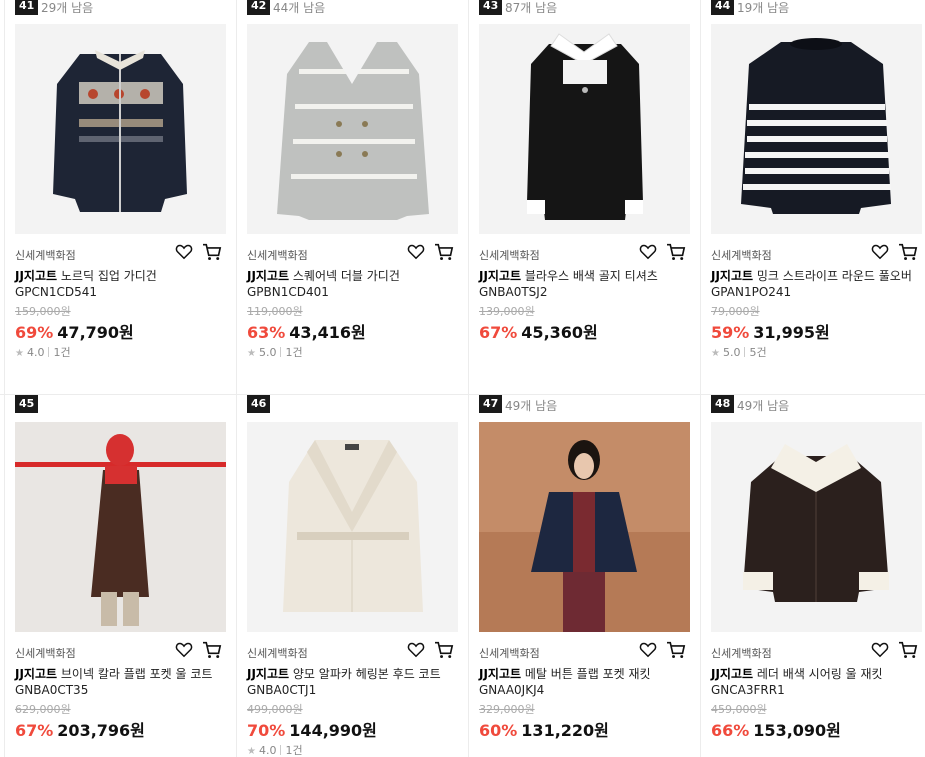  What do you see at coordinates (544, 729) in the screenshot?
I see `price-line: 60% 131,220원` at bounding box center [544, 729].